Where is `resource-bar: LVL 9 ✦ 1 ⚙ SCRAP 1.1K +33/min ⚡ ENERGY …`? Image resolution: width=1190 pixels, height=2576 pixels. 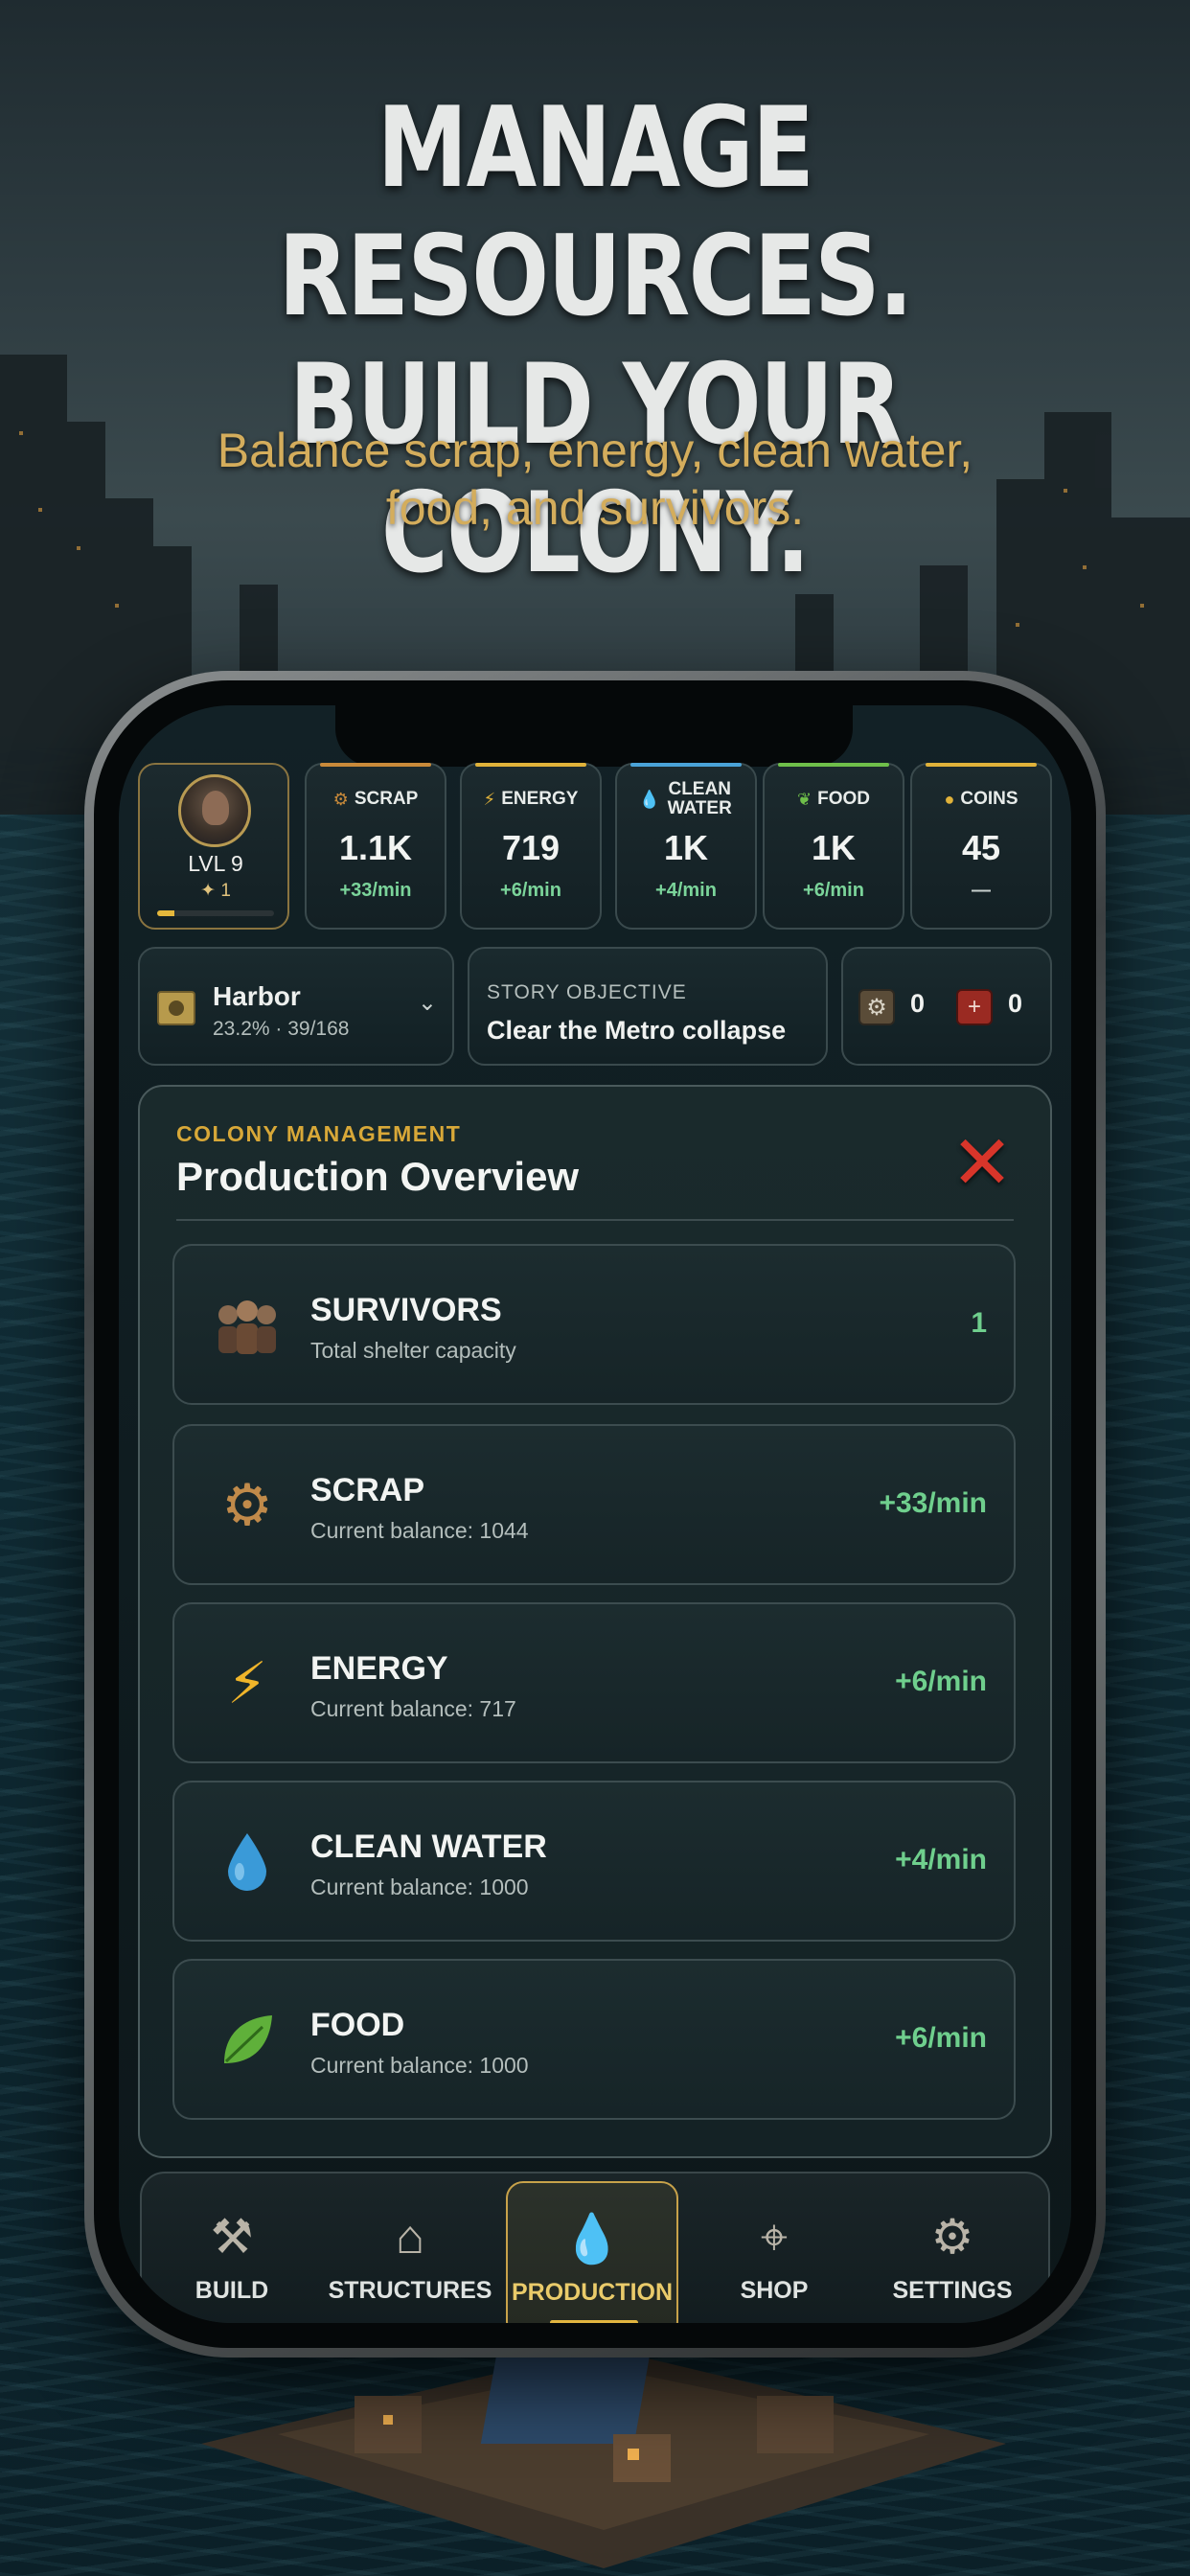
resource-bar: LVL 9 ✦ 1 ⚙ SCRAP 1.1K +33/min ⚡ ENERGY … is located at coordinates (595, 846).